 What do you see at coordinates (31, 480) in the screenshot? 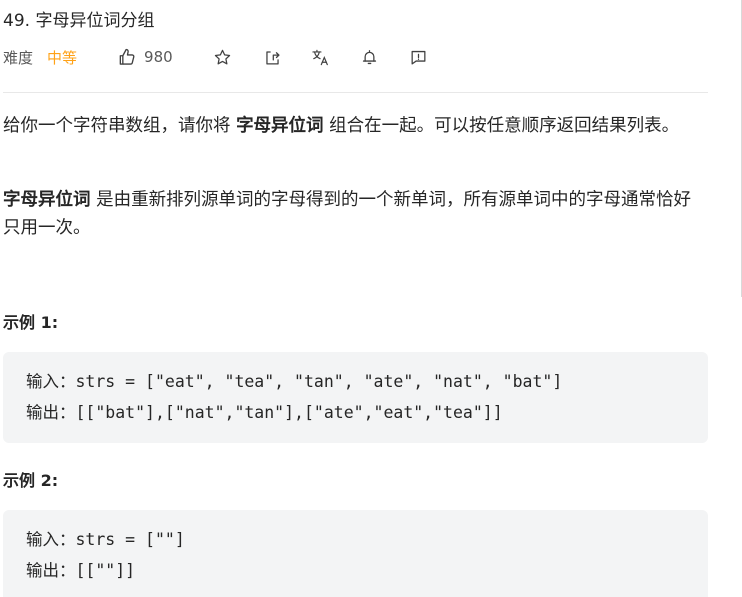
I see `example-2-title: 示例 2:` at bounding box center [31, 480].